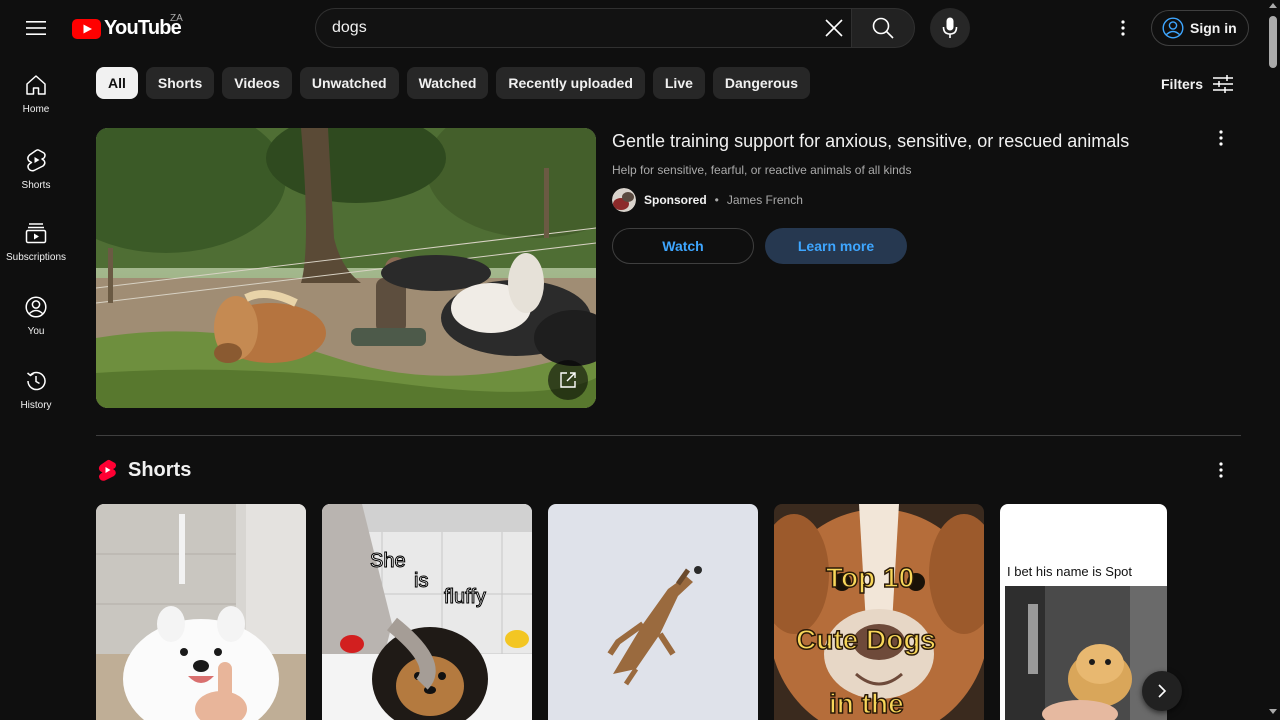 The width and height of the screenshot is (1280, 720). Describe the element at coordinates (36, 405) in the screenshot. I see `sidebar-item-label: History` at that location.